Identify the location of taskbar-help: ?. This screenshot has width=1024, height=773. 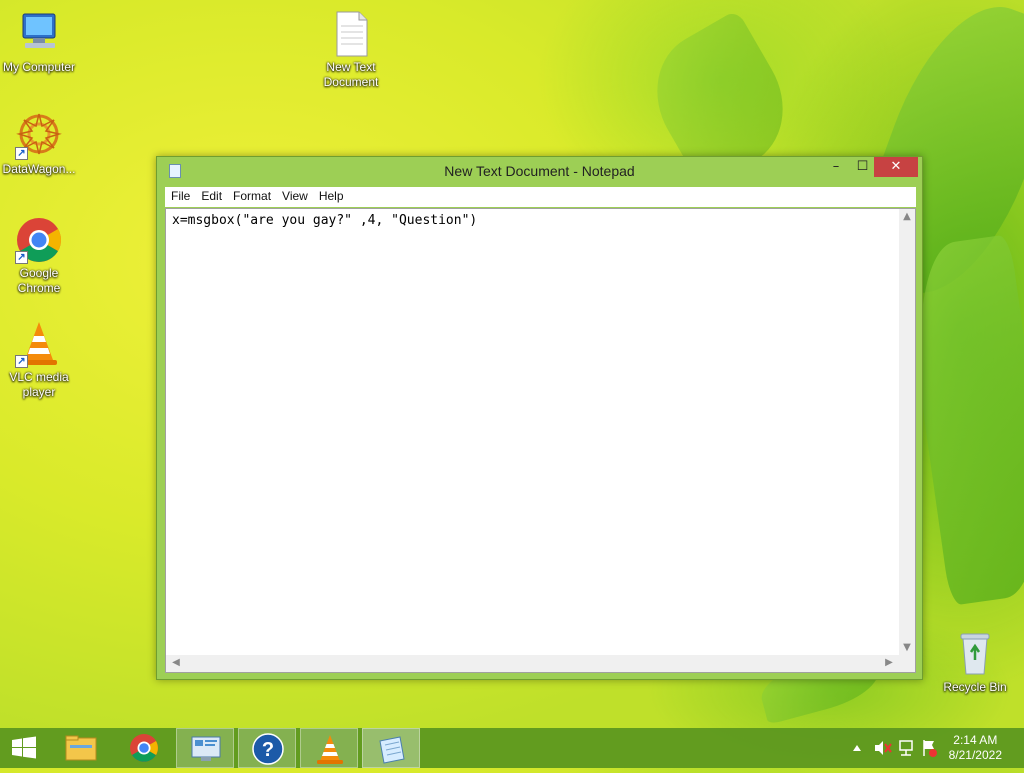
(267, 748).